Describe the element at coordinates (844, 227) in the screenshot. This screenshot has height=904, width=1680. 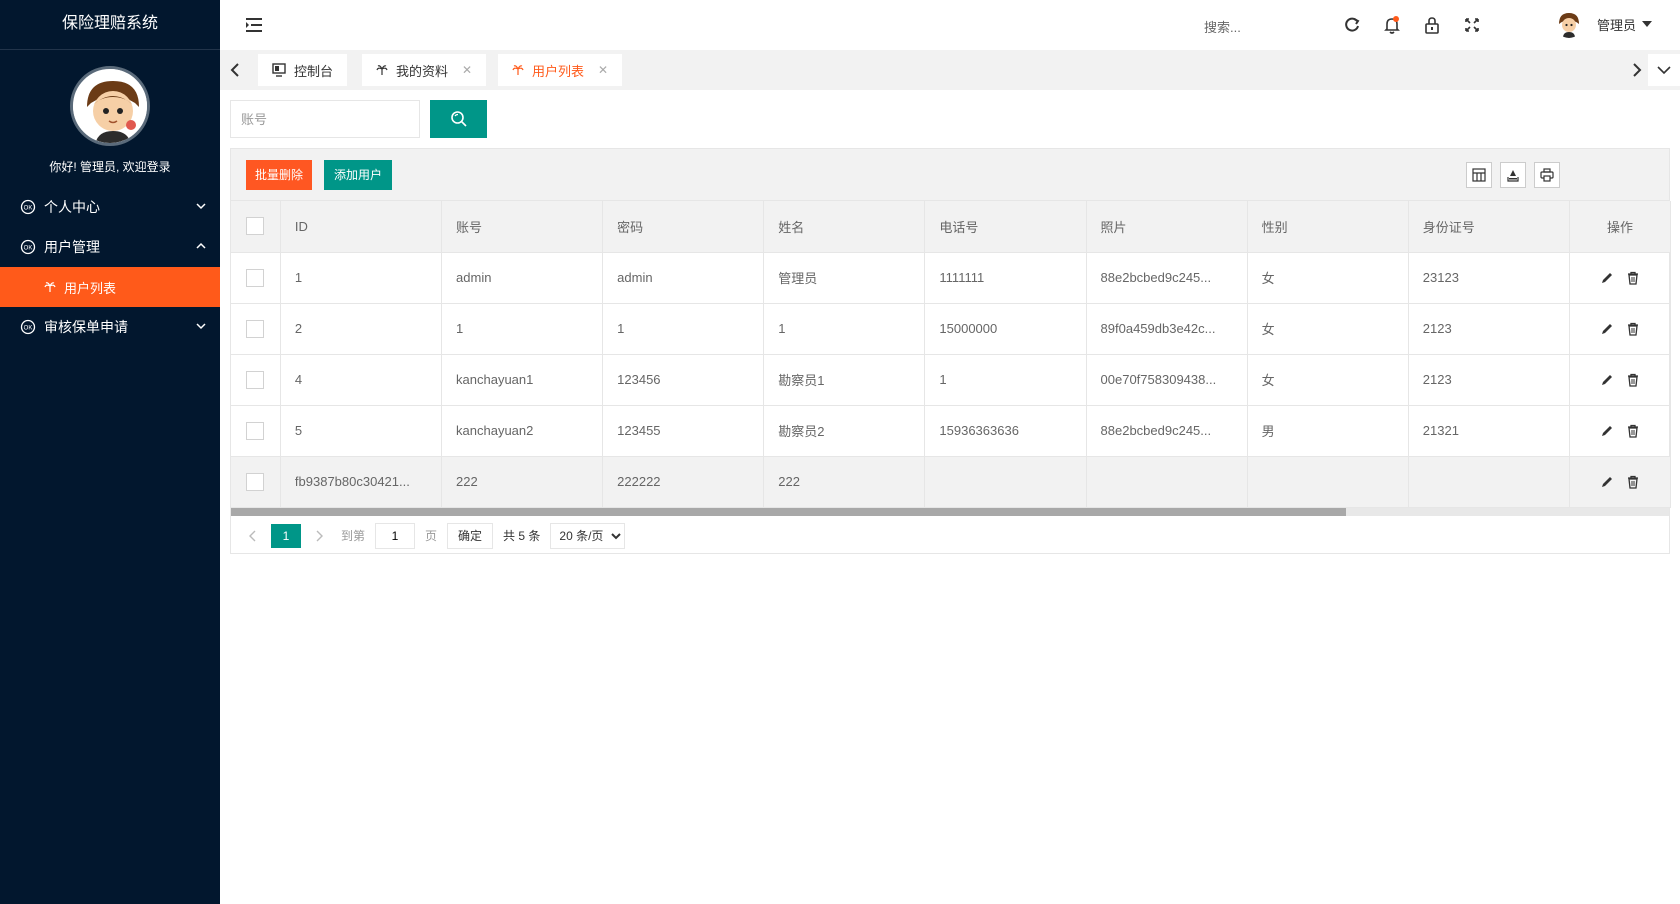
I see `column-header: 姓名` at that location.